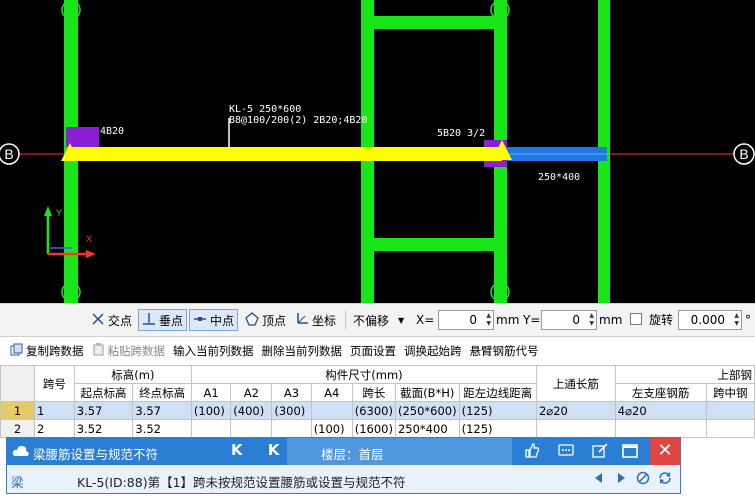  Describe the element at coordinates (331, 428) in the screenshot. I see `cell-a4: (100)` at that location.